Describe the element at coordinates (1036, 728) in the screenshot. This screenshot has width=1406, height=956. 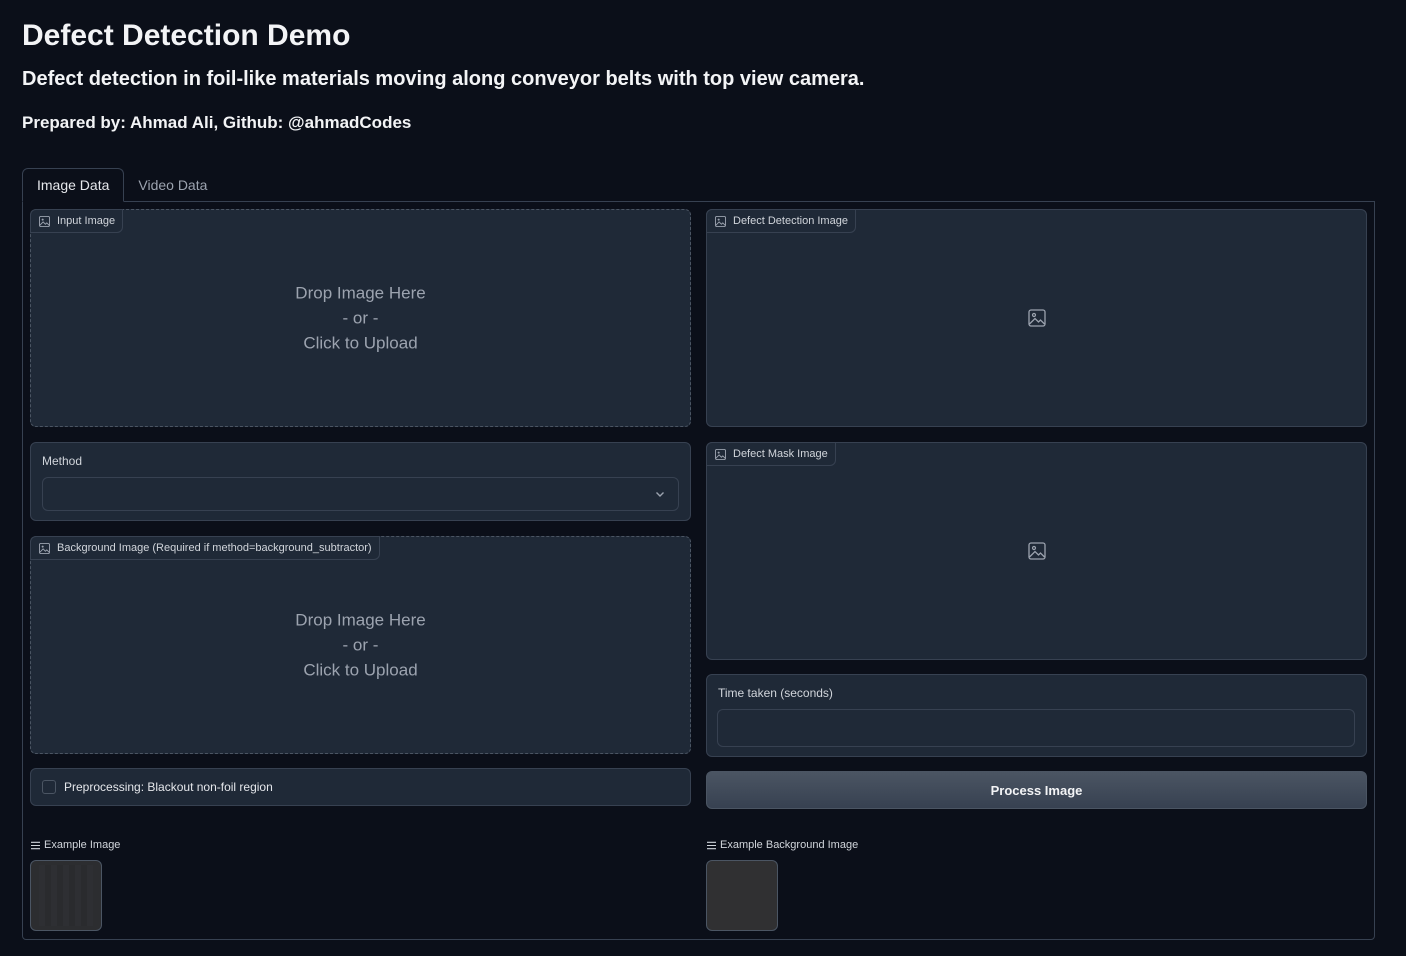
I see `time-taken-field` at that location.